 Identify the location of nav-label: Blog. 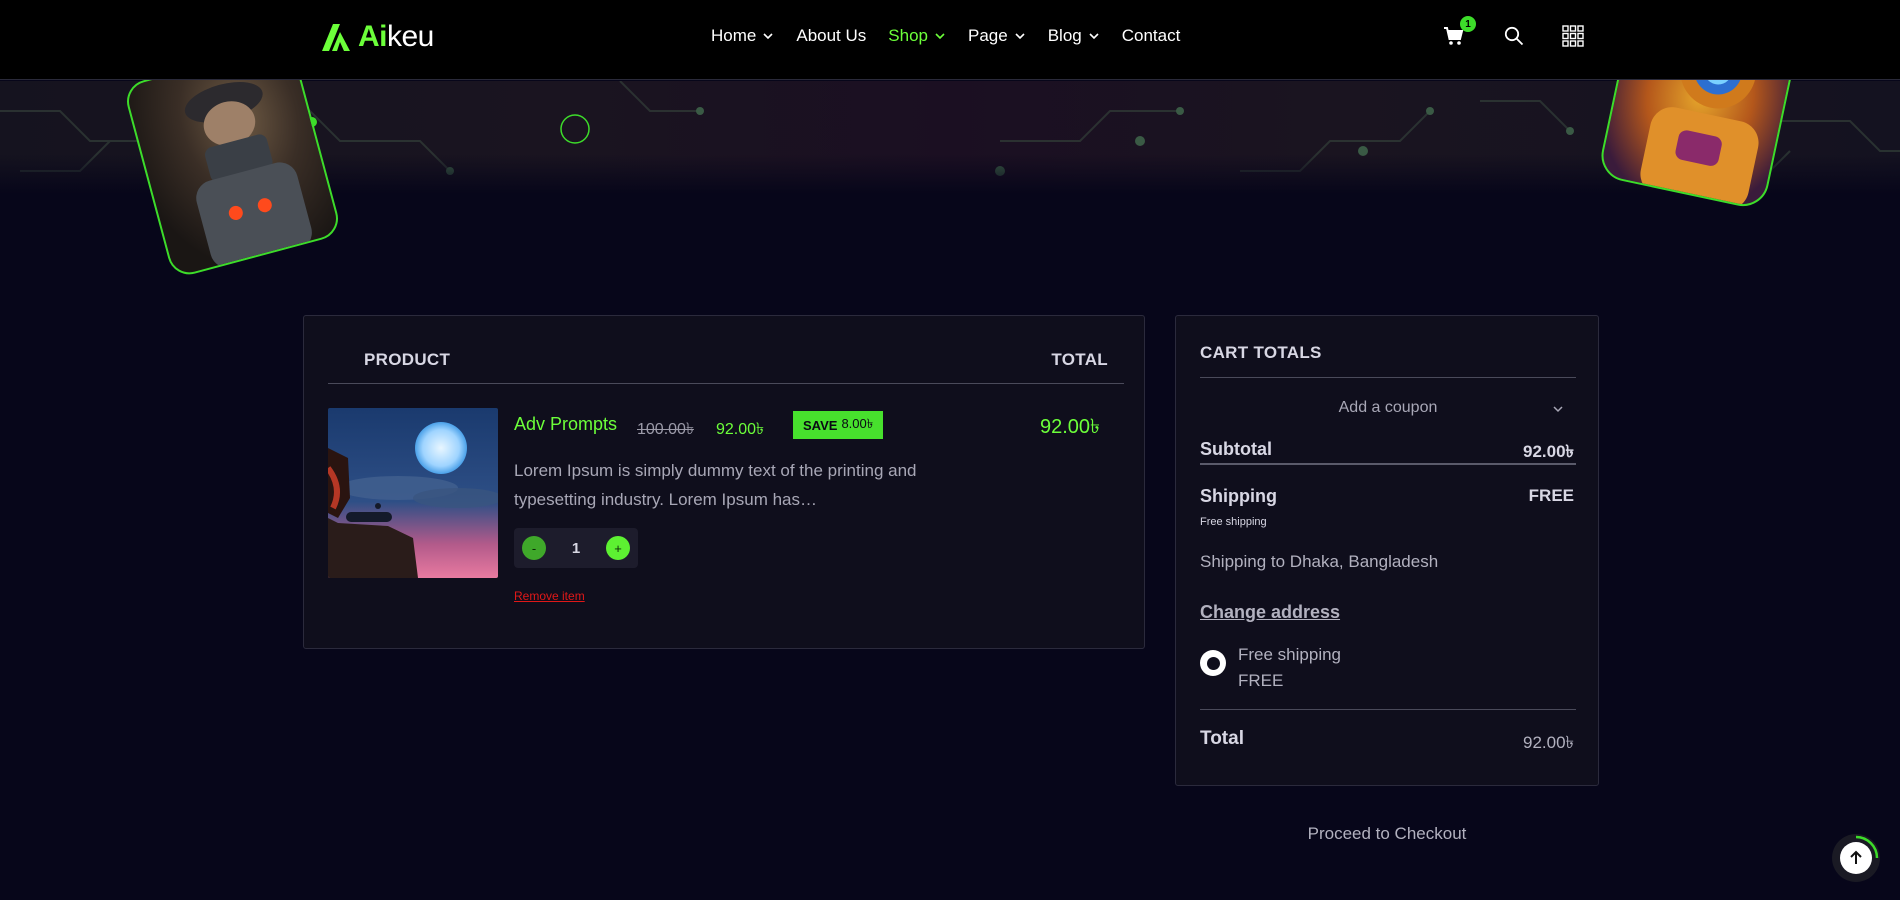
(1064, 35).